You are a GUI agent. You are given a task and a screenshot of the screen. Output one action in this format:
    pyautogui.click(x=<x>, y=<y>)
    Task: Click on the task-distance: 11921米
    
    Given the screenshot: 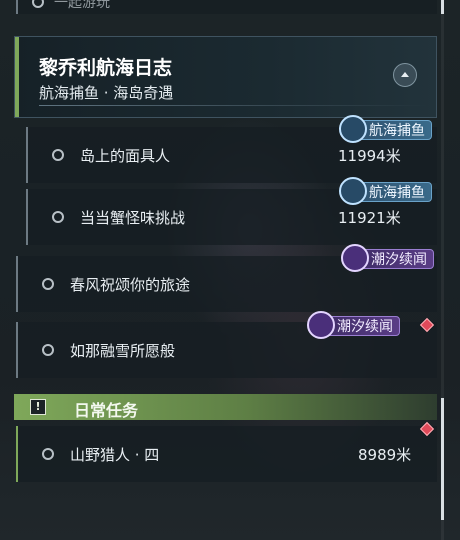 What is the action you would take?
    pyautogui.click(x=369, y=218)
    